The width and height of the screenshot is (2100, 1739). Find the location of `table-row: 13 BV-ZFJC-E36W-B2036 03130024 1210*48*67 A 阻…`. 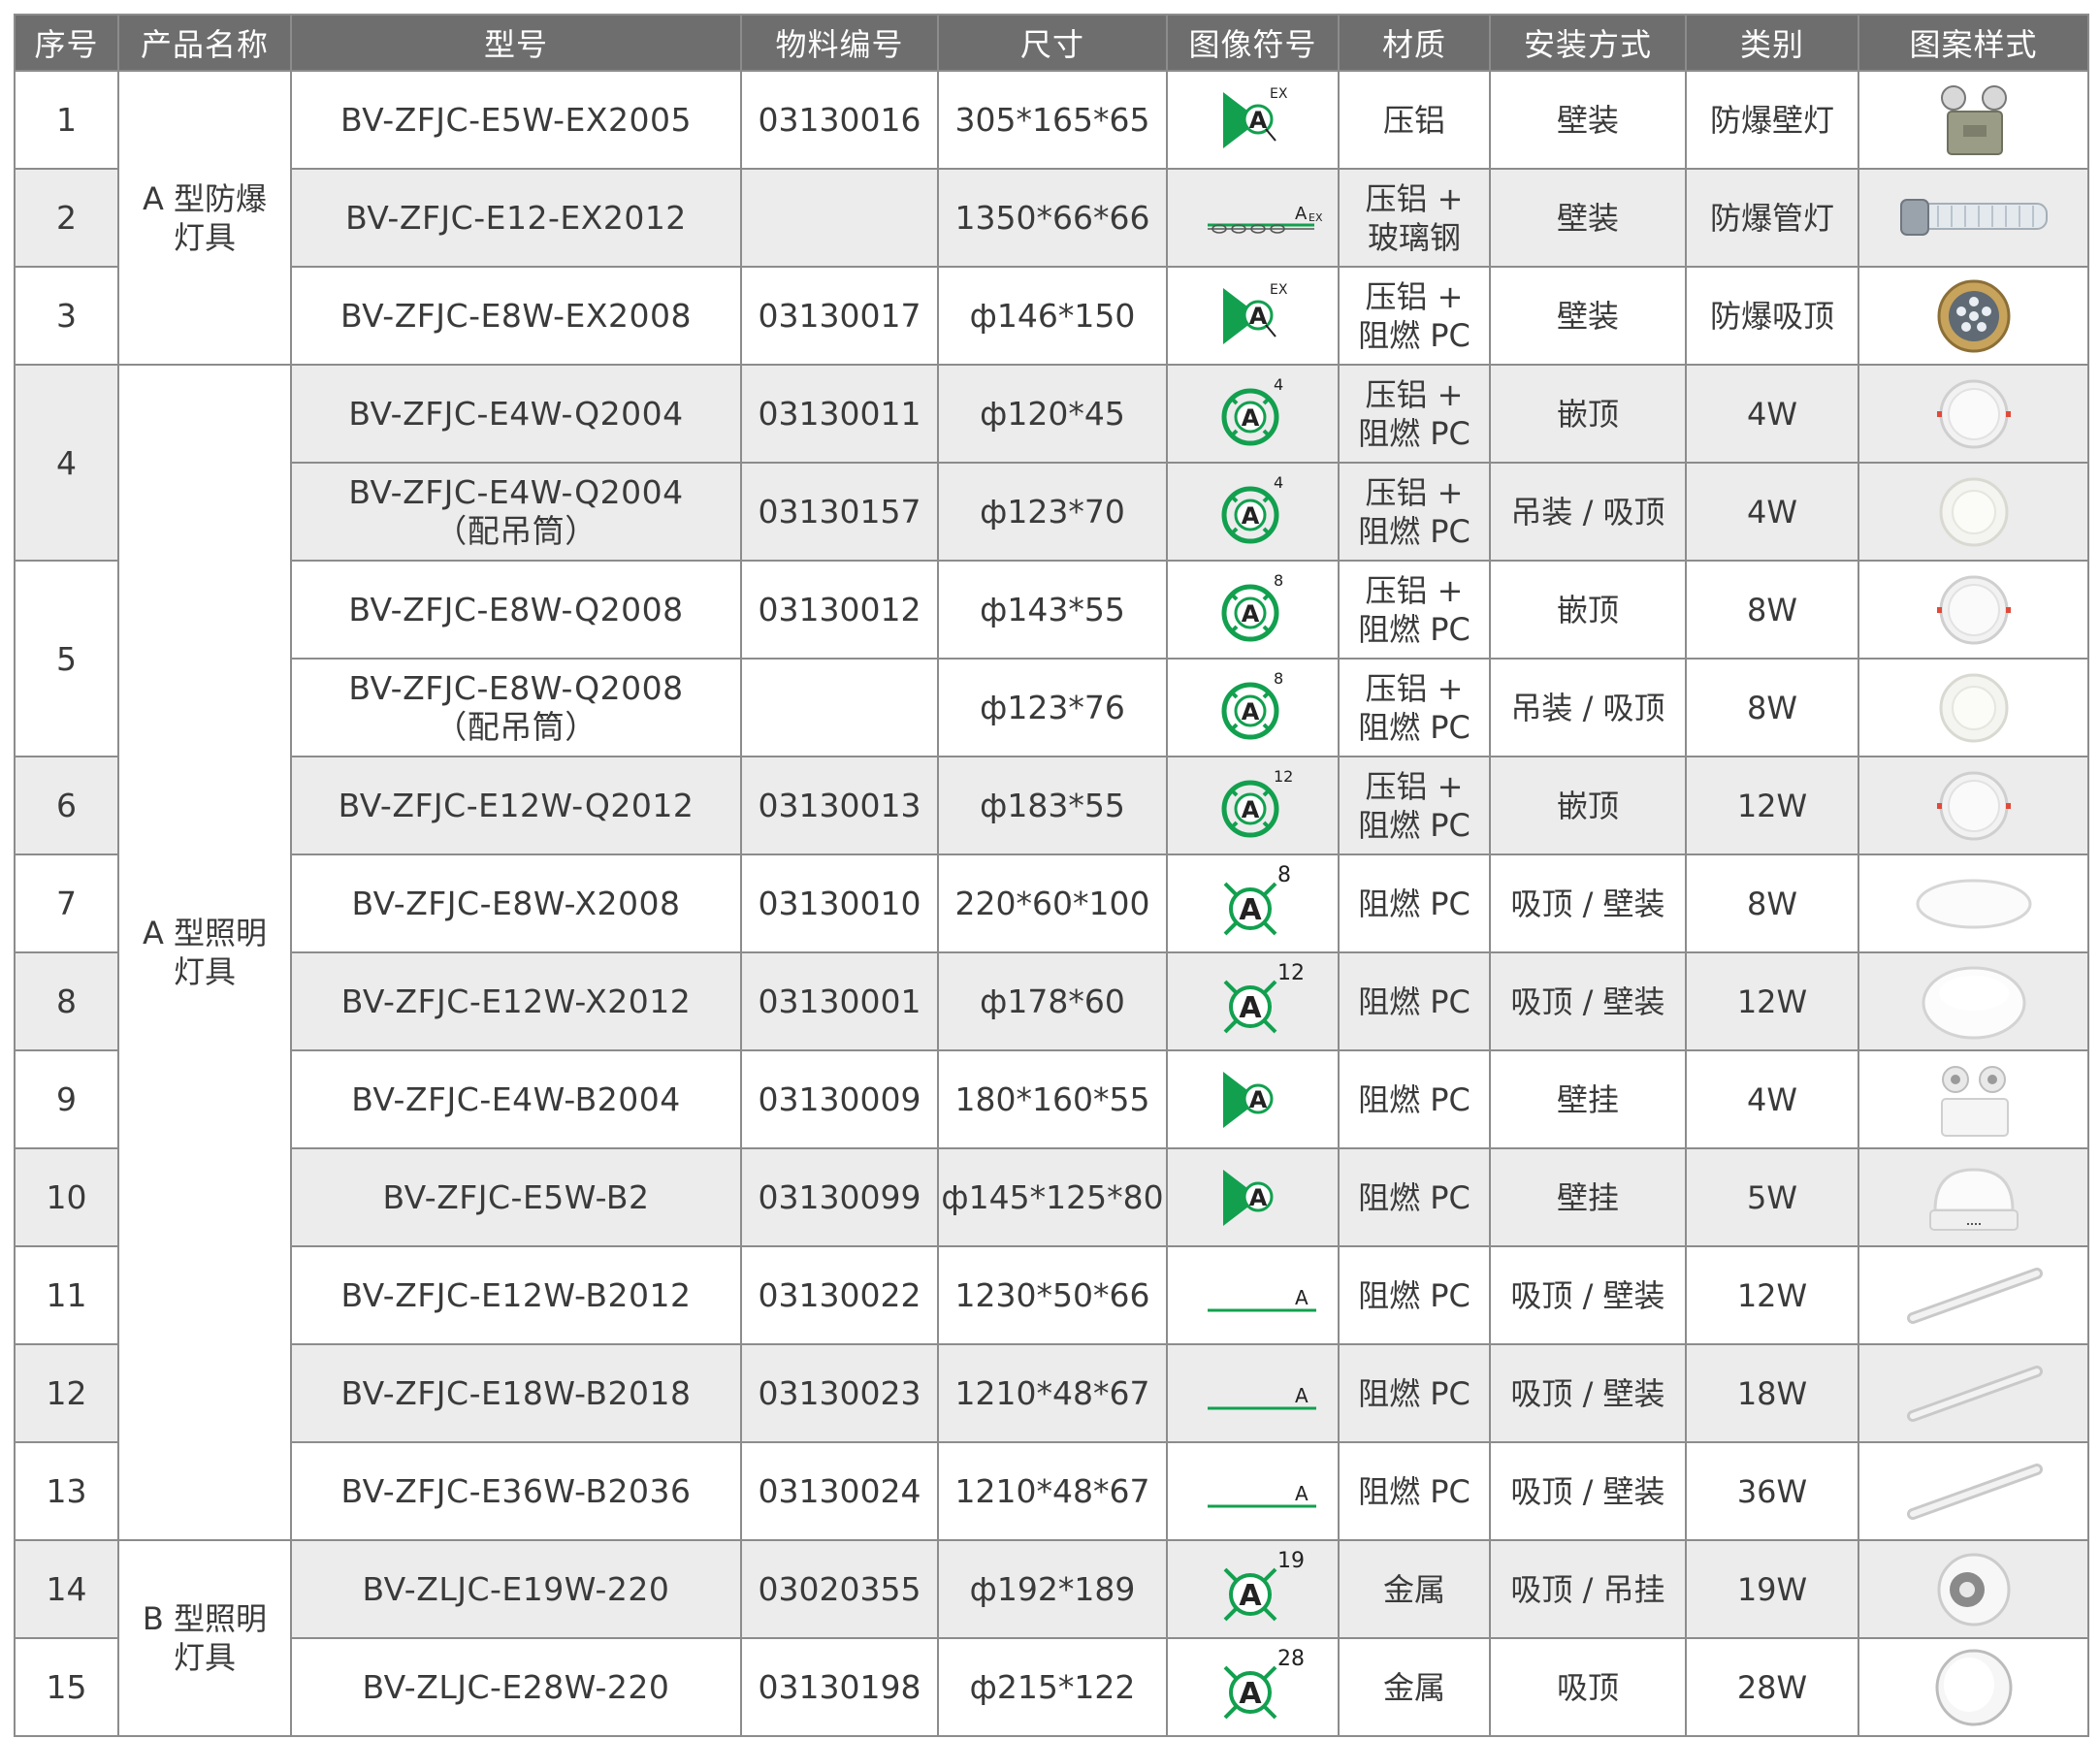

table-row: 13 BV-ZFJC-E36W-B2036 03130024 1210*48*67 A 阻… is located at coordinates (1051, 1491).